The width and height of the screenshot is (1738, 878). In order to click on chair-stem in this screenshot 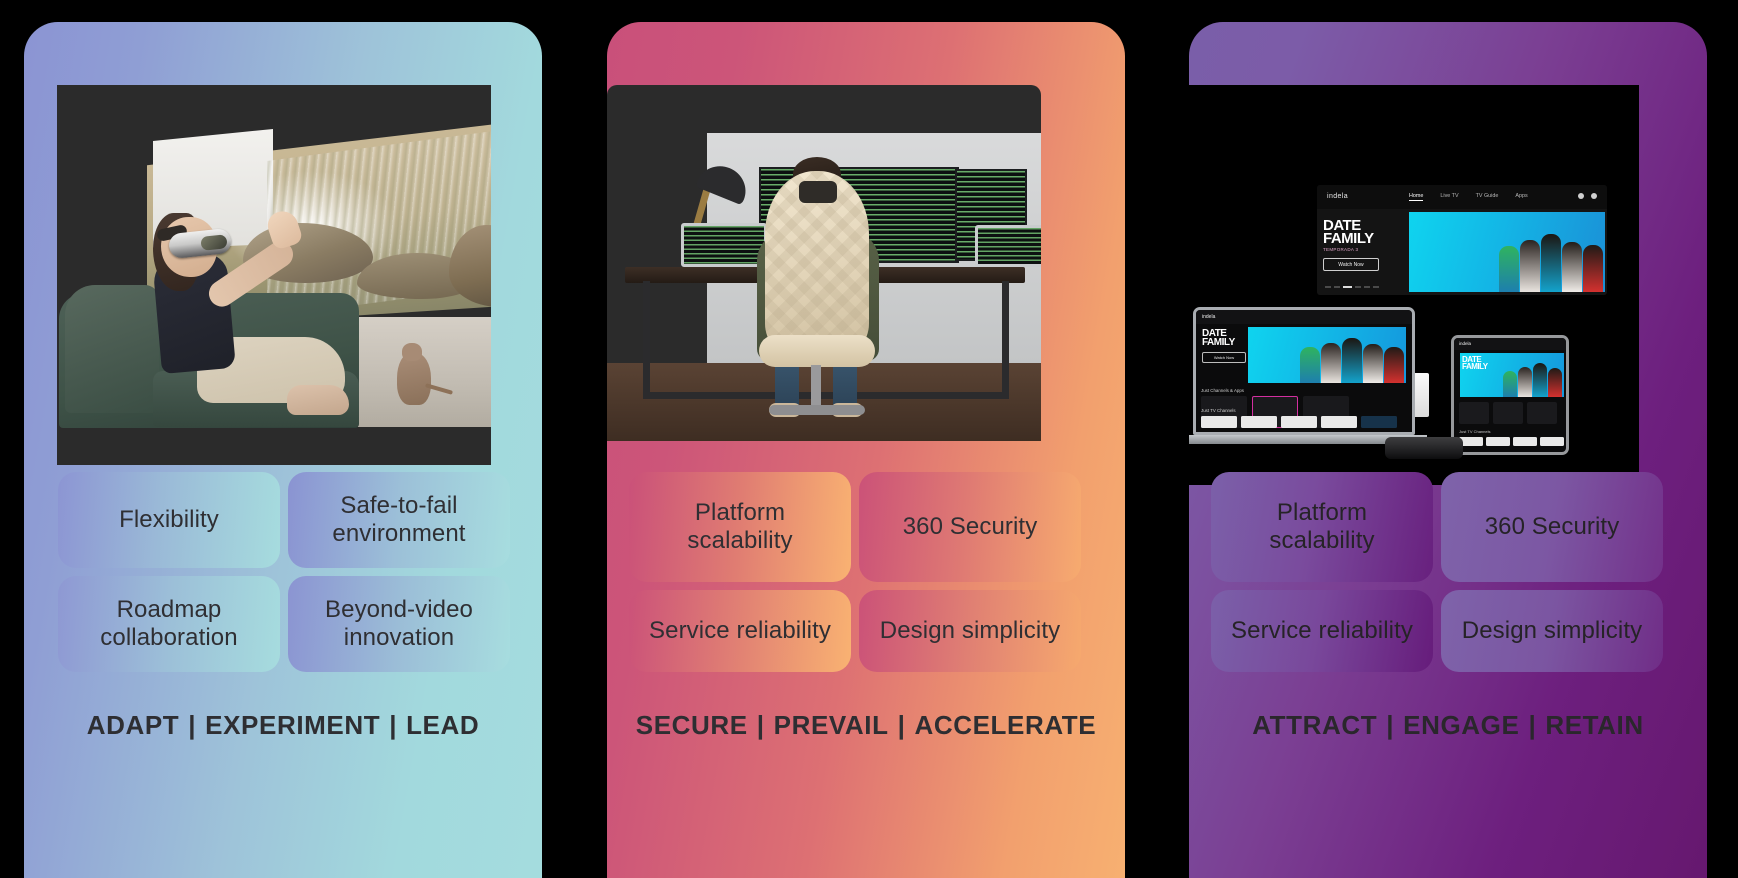, I will do `click(816, 387)`.